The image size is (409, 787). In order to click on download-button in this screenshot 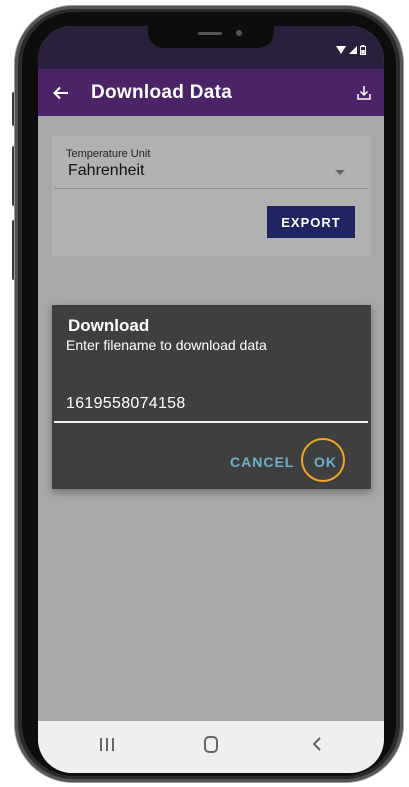, I will do `click(364, 93)`.